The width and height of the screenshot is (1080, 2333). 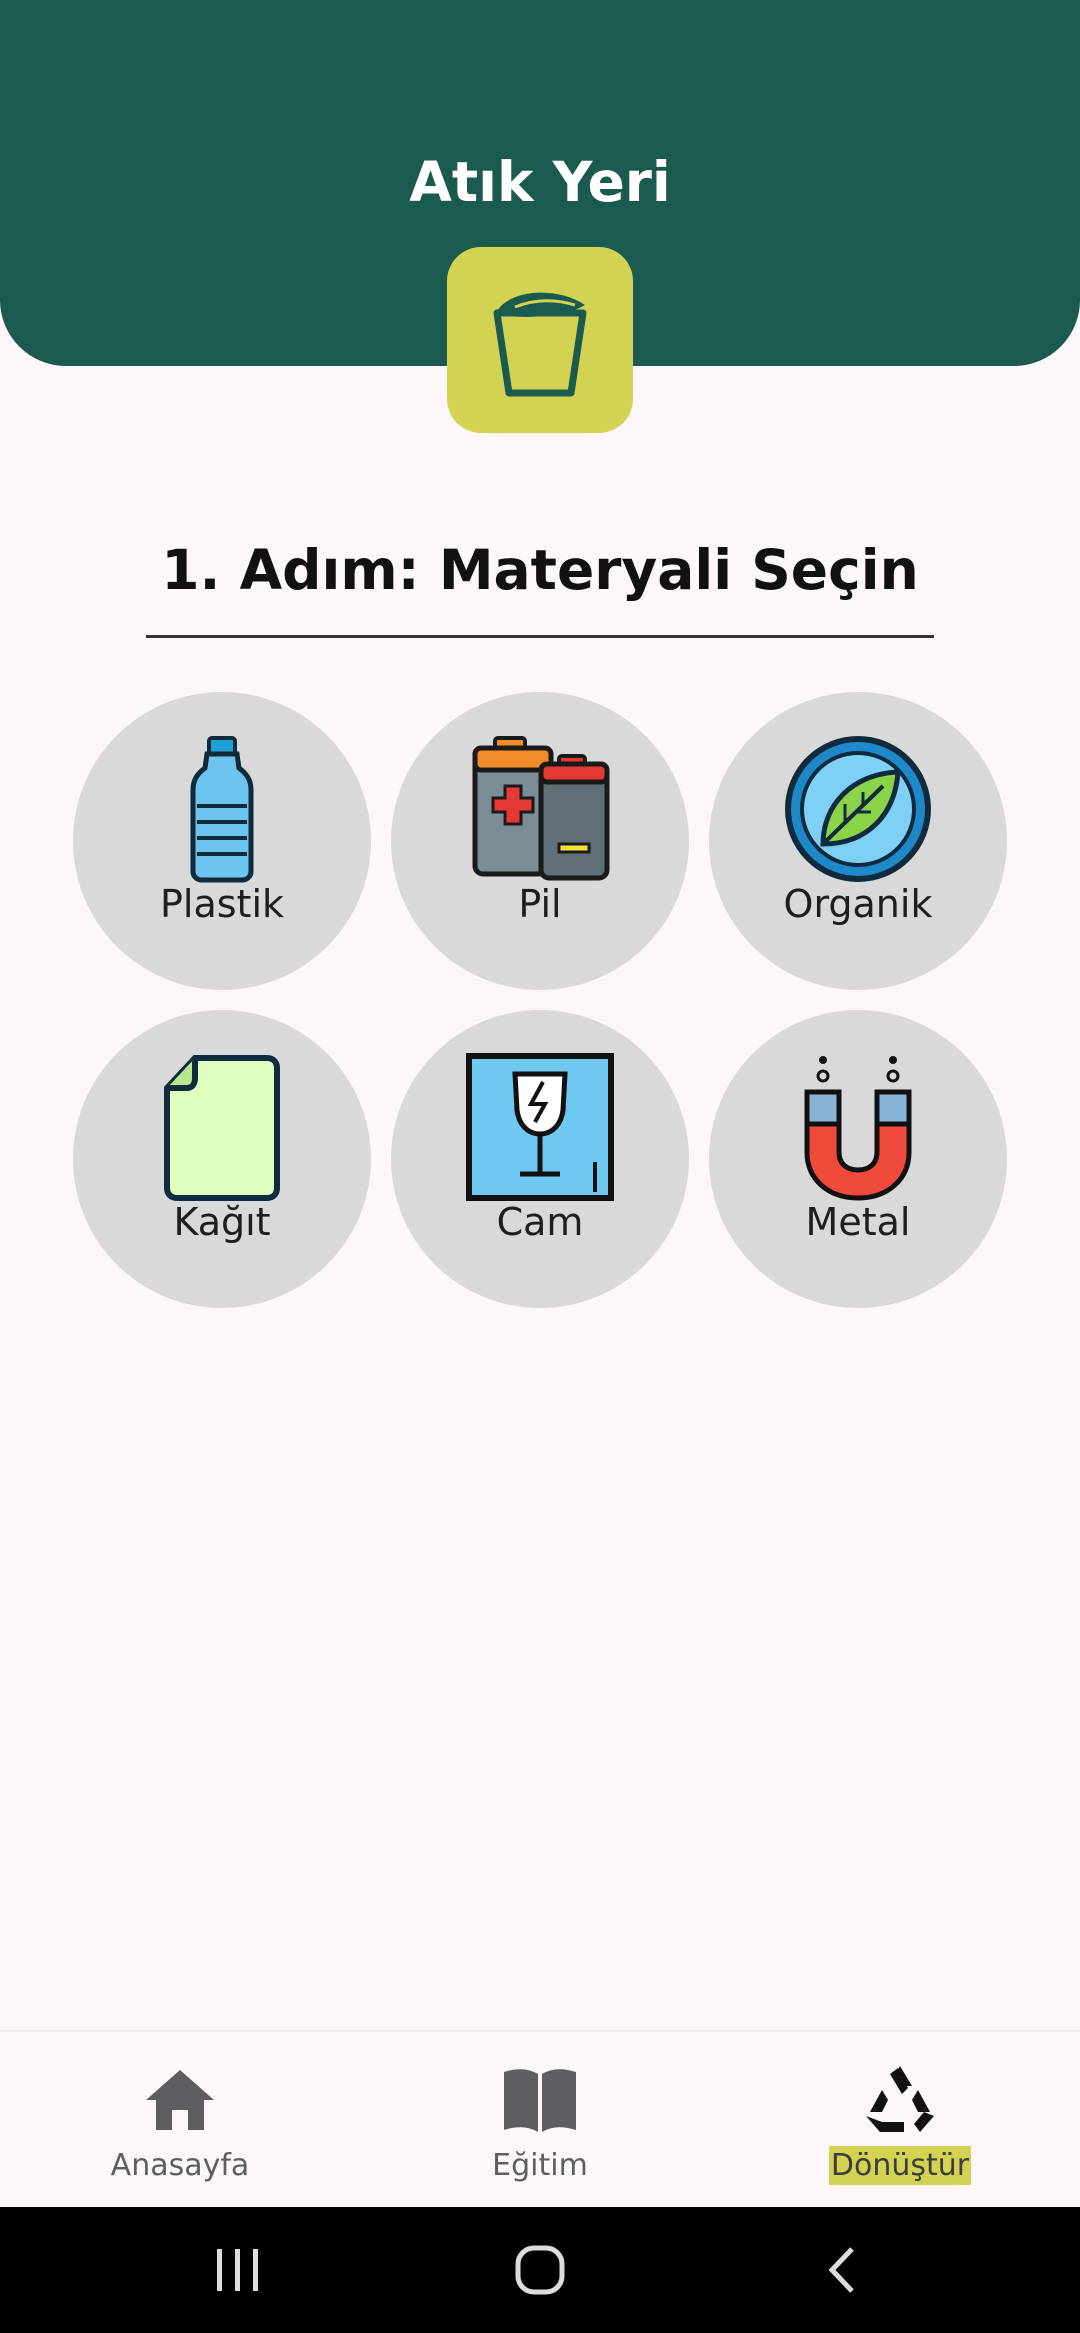 I want to click on recent-apps-button, so click(x=238, y=2270).